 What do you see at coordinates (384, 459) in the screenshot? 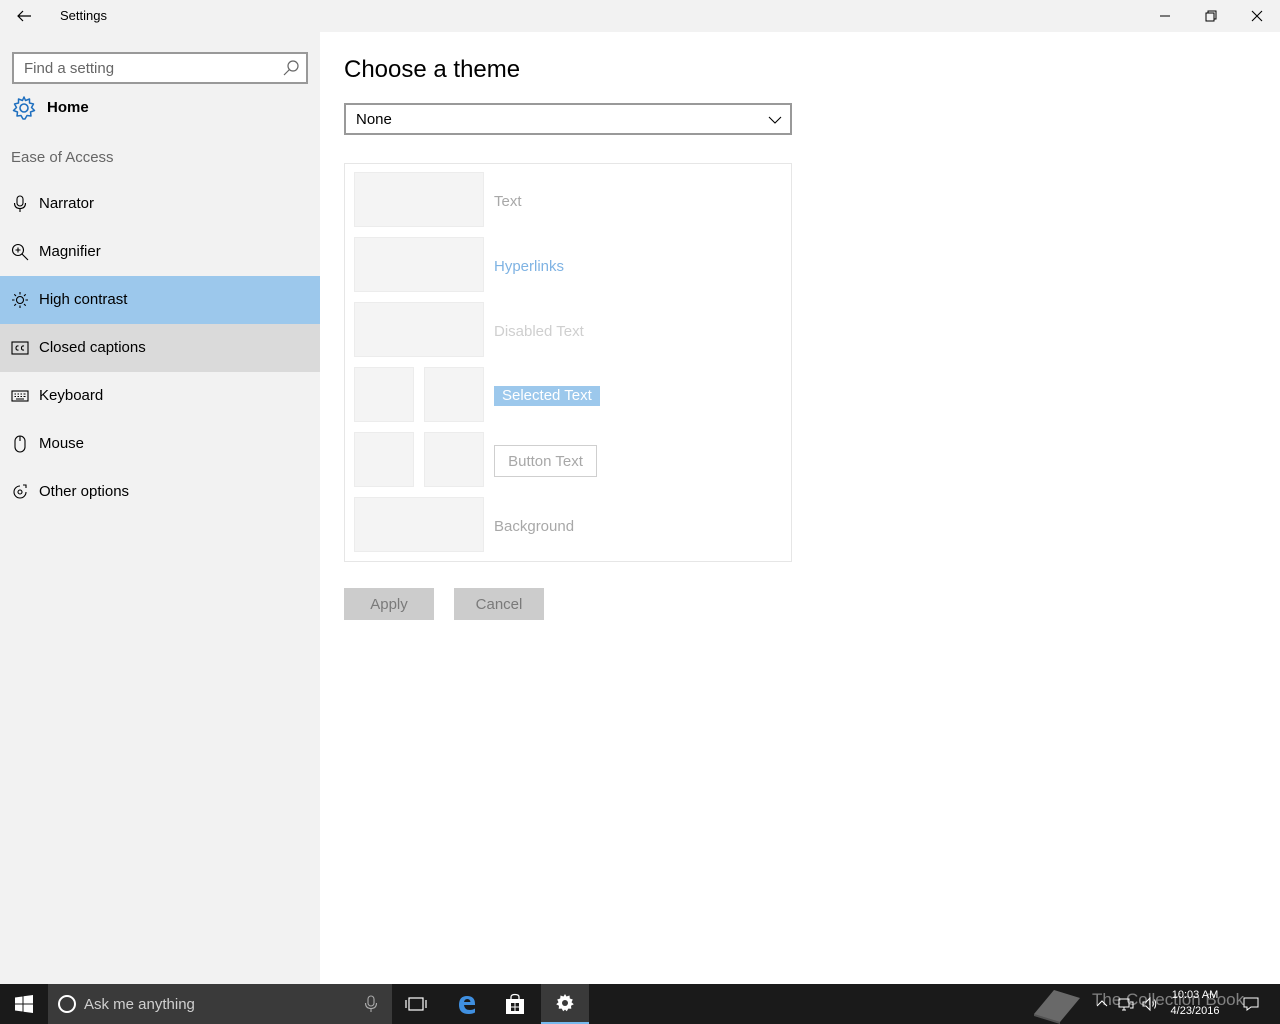
I see `button-text-fg-swatch` at bounding box center [384, 459].